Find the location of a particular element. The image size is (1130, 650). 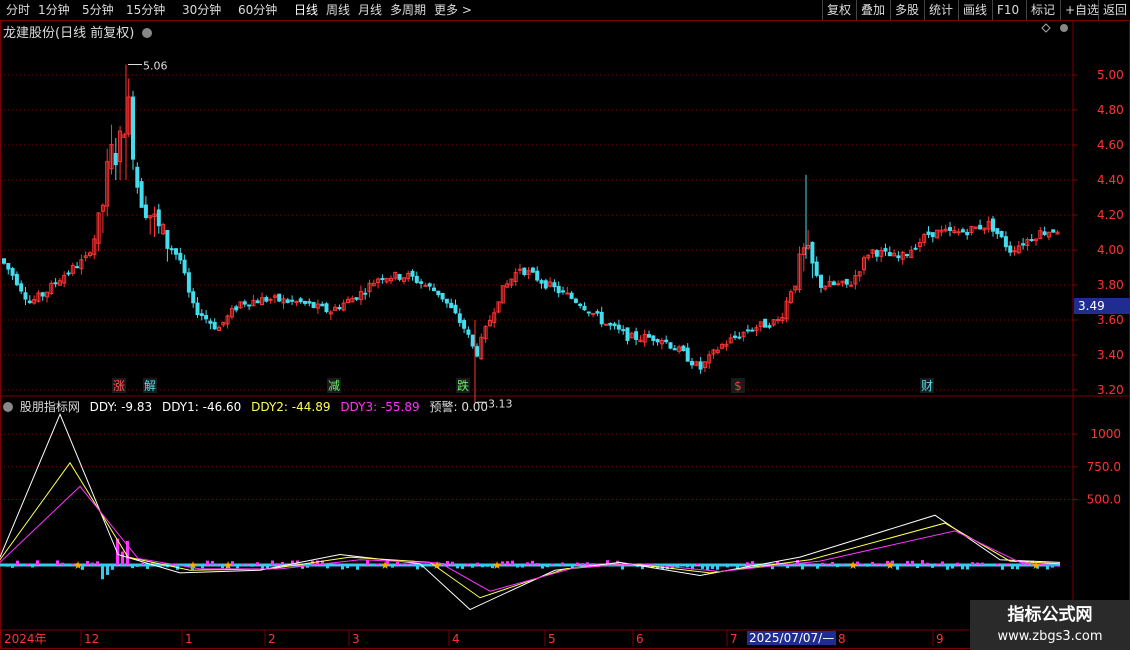

period-tab-5: 60分钟 is located at coordinates (257, 10).